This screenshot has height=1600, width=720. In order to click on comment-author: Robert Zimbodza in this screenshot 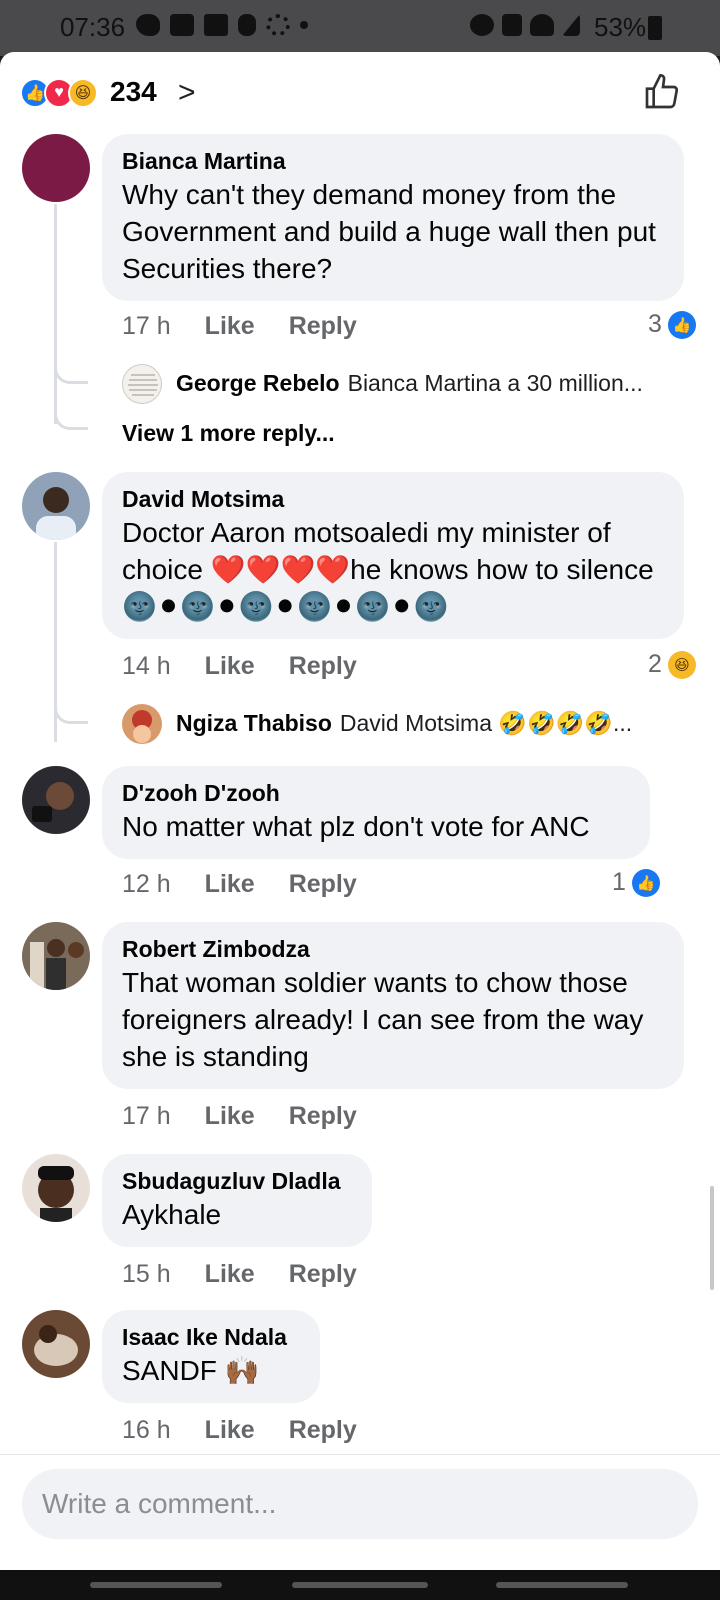, I will do `click(393, 949)`.